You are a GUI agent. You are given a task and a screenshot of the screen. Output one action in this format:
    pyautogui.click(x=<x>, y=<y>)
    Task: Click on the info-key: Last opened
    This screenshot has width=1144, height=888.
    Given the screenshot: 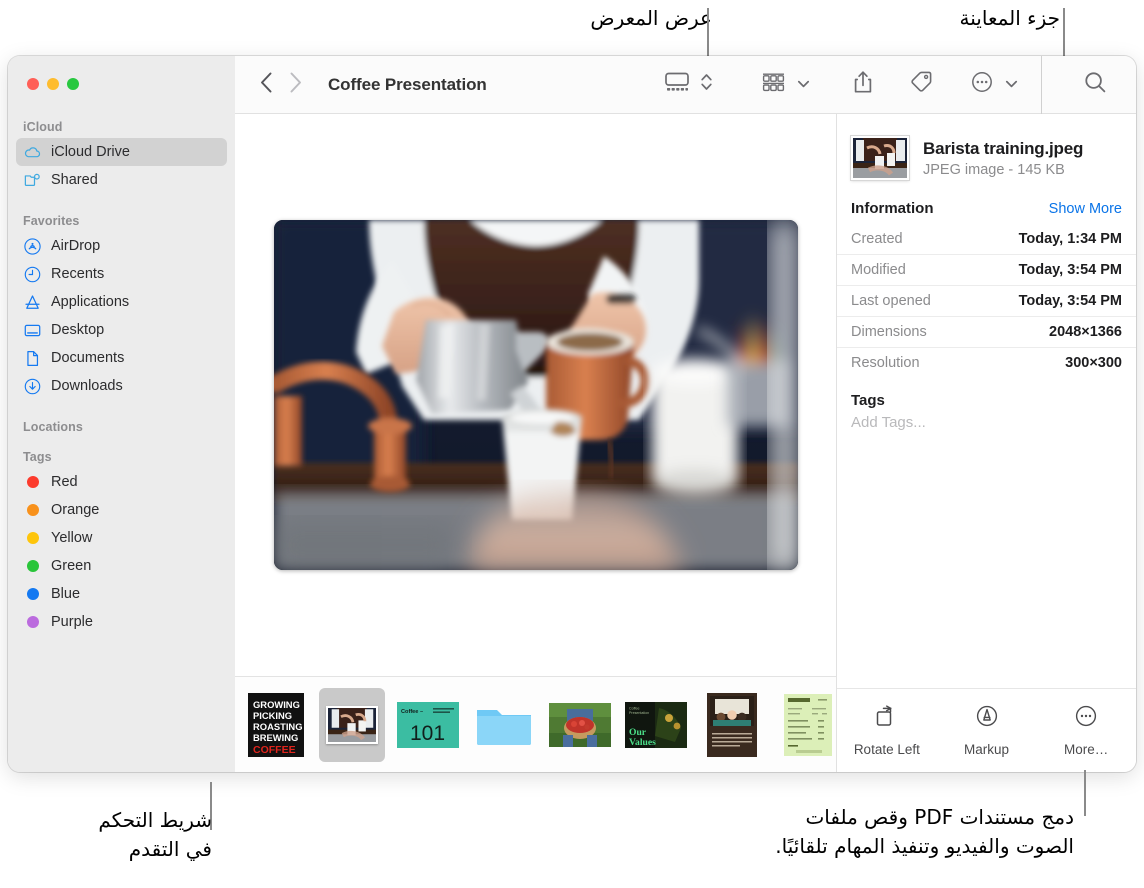 What is the action you would take?
    pyautogui.click(x=891, y=301)
    